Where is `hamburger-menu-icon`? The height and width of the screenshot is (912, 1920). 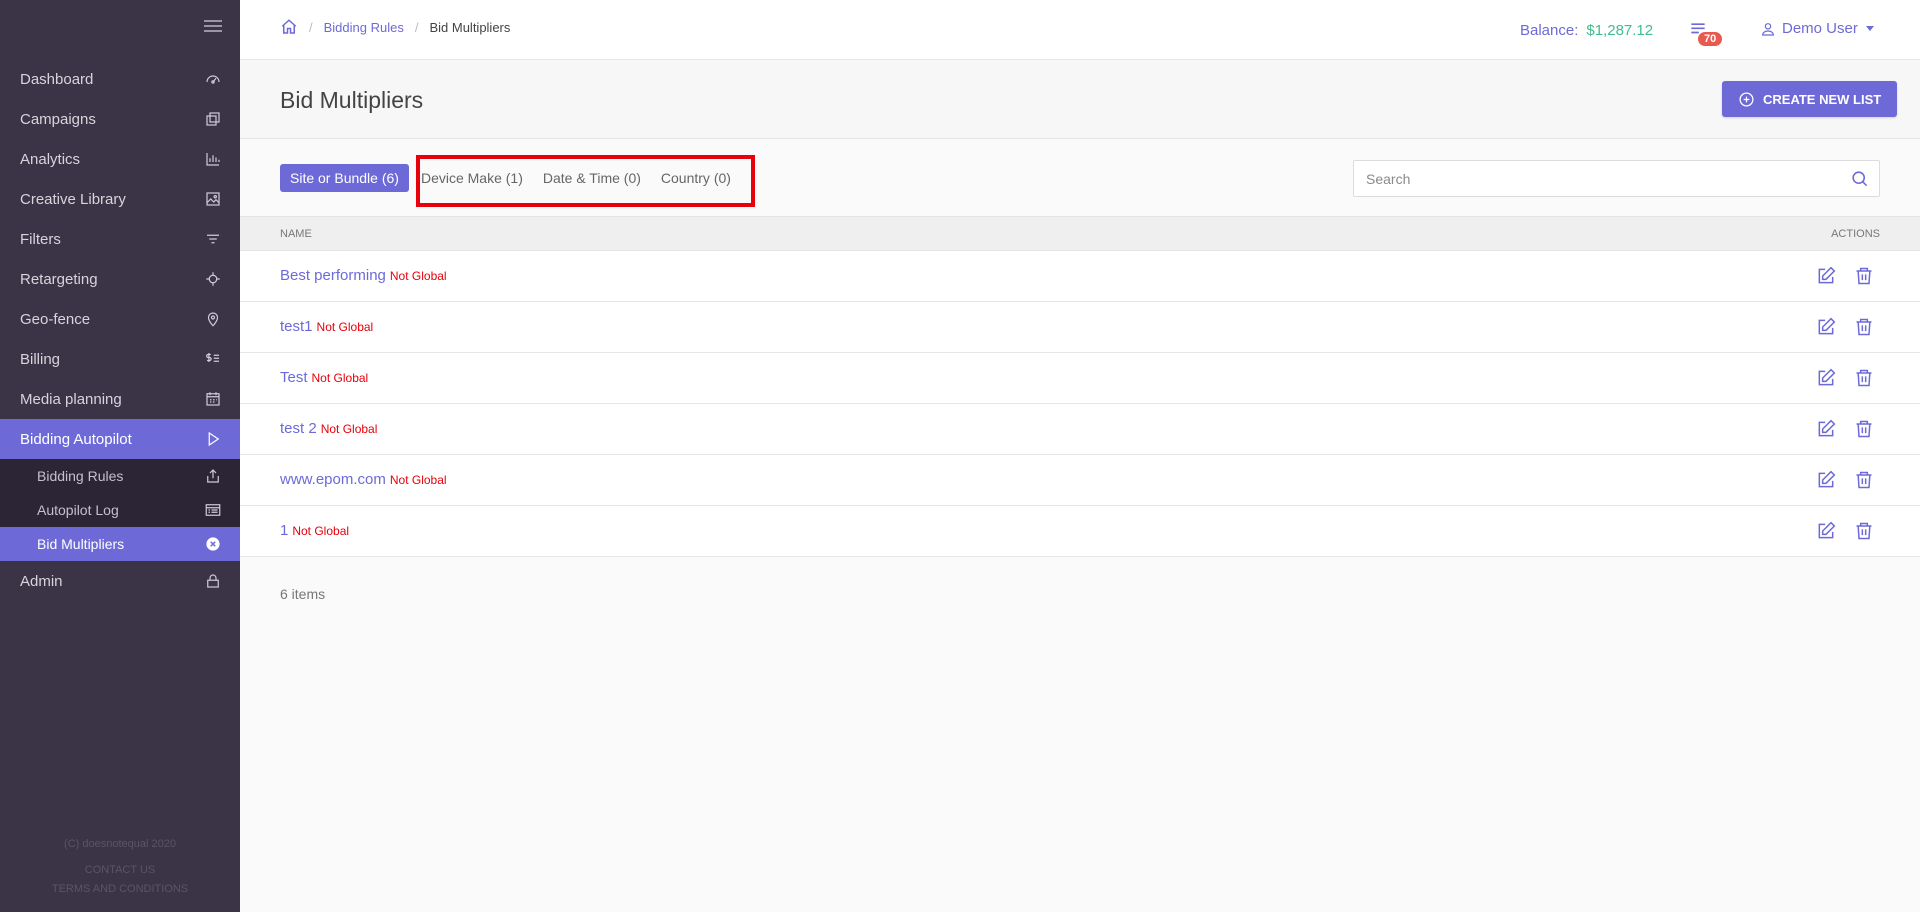
hamburger-menu-icon is located at coordinates (213, 27).